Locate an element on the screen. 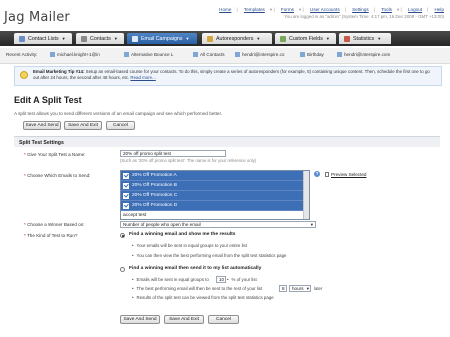 The height and width of the screenshot is (337, 450). link-user-accounts: User Accounts is located at coordinates (325, 9).